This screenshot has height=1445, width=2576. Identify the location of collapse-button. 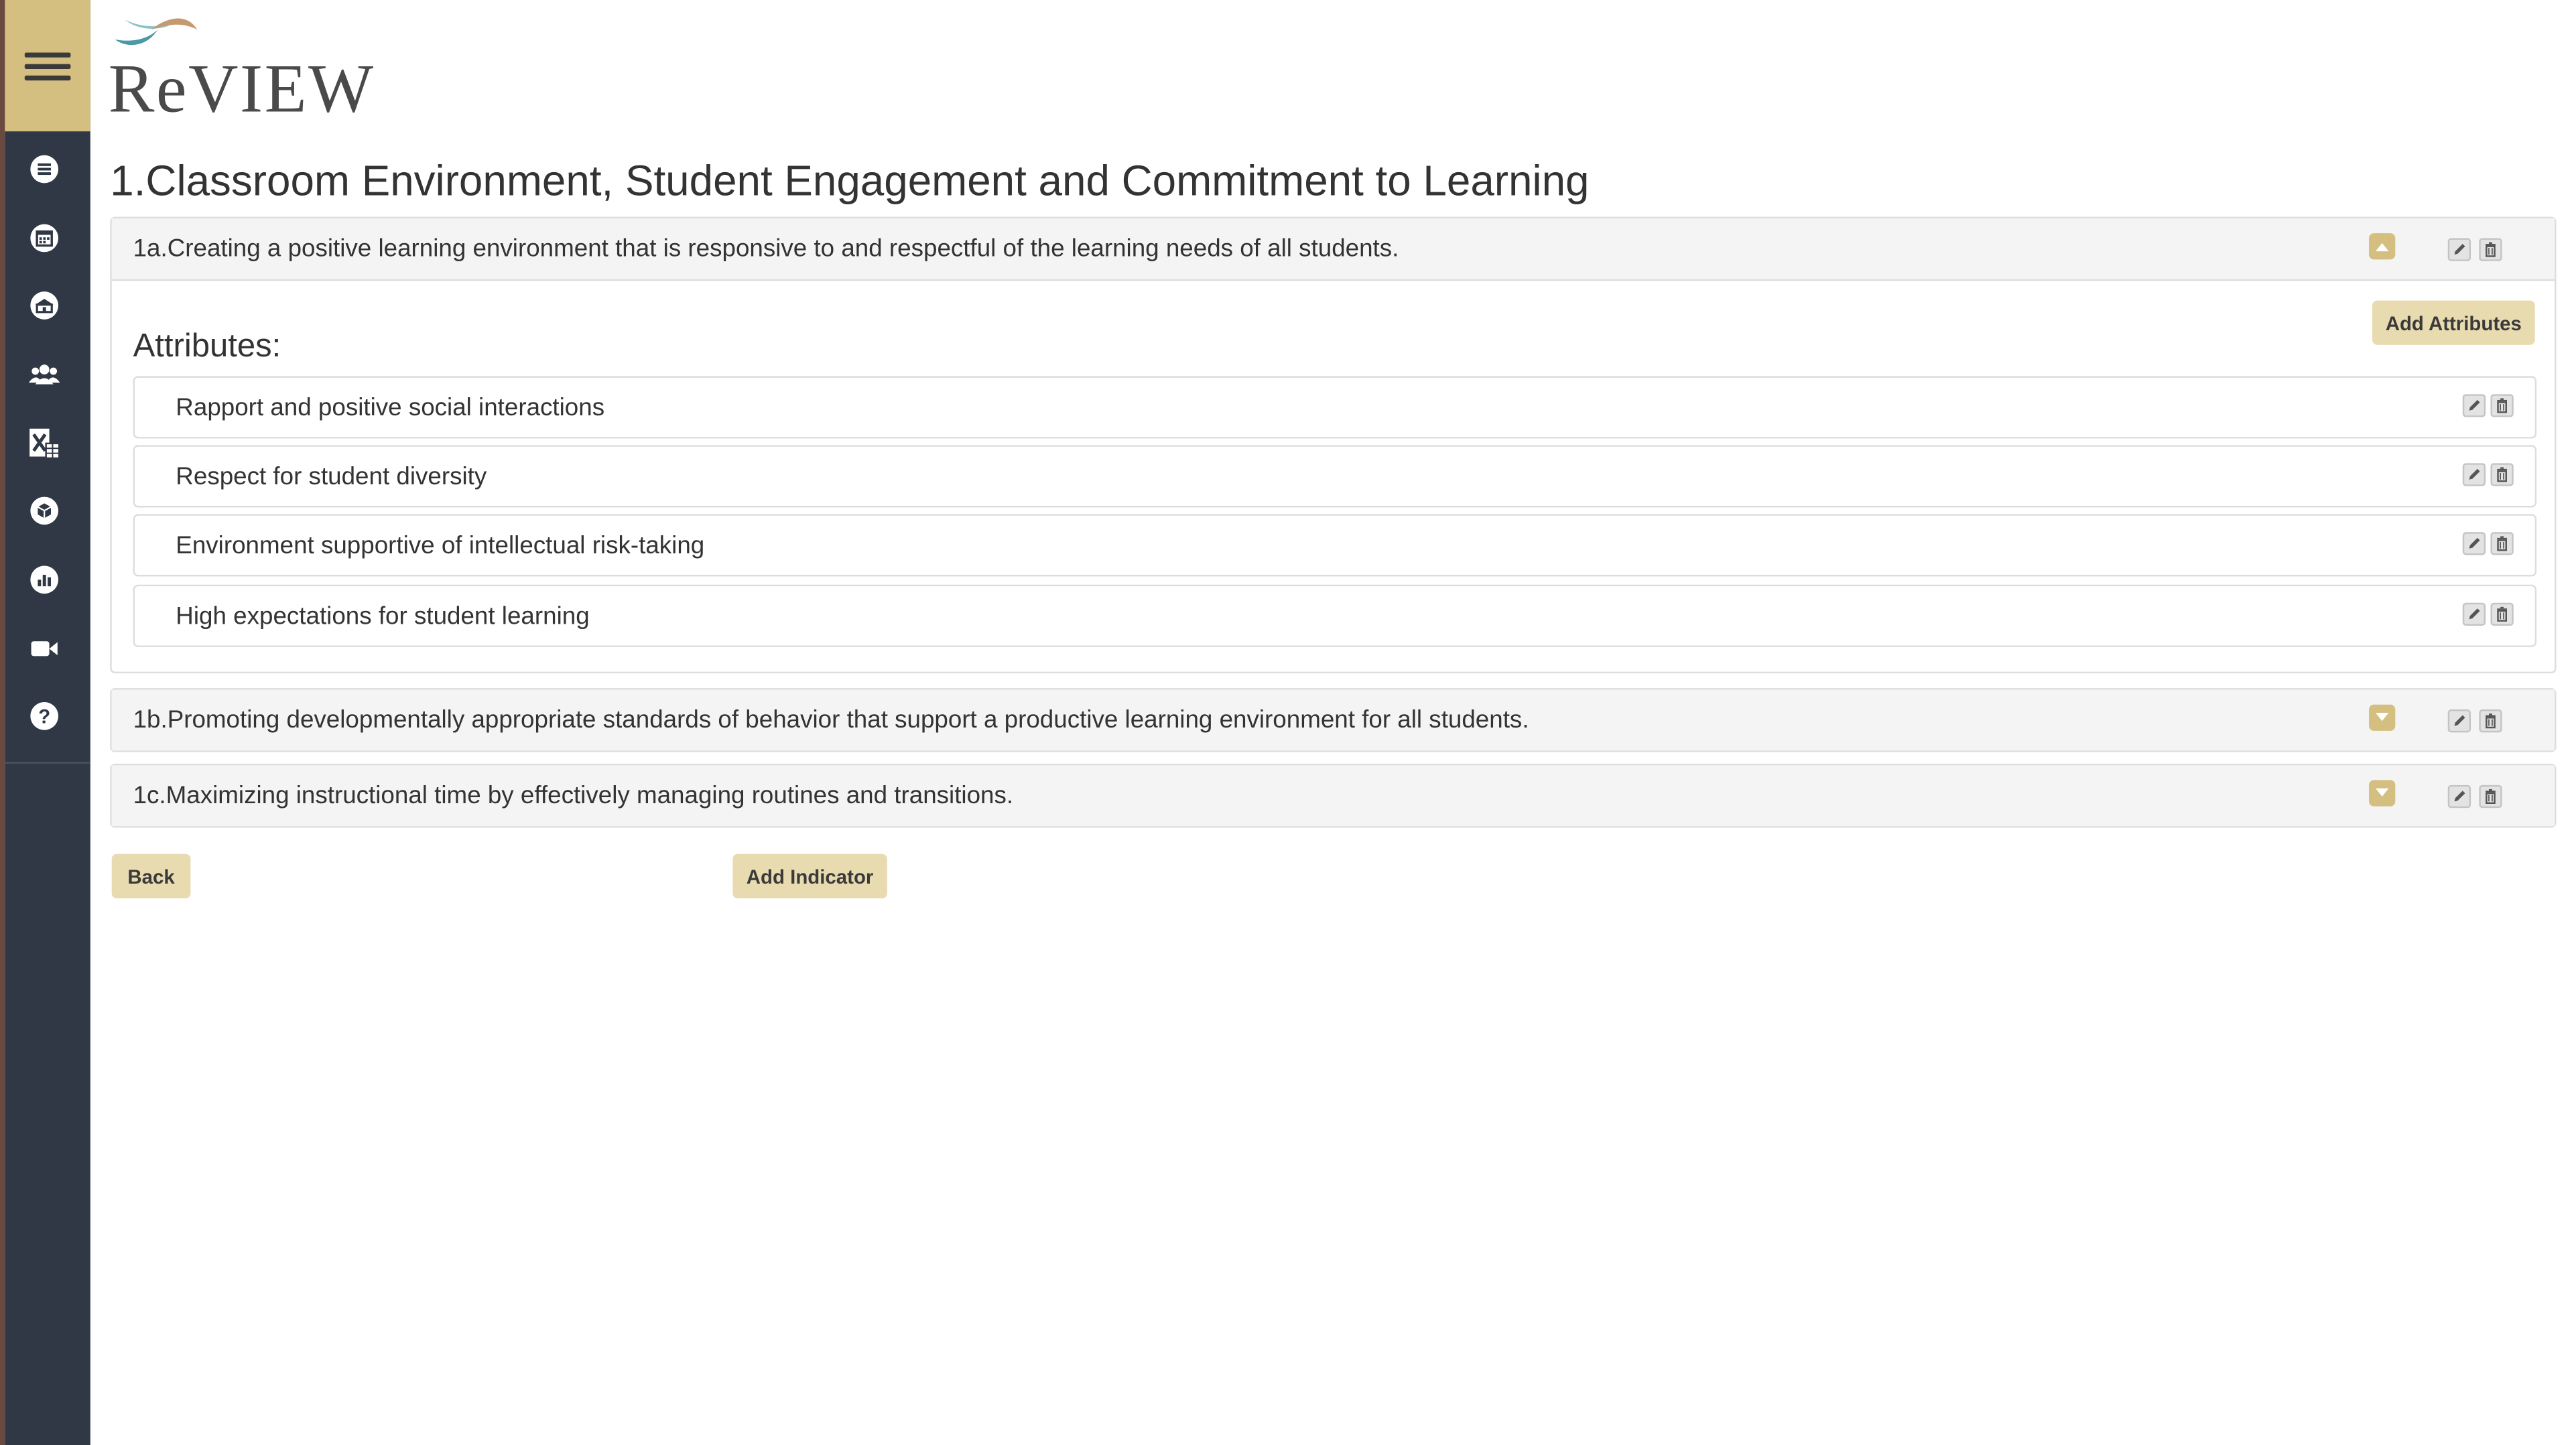
(2382, 246).